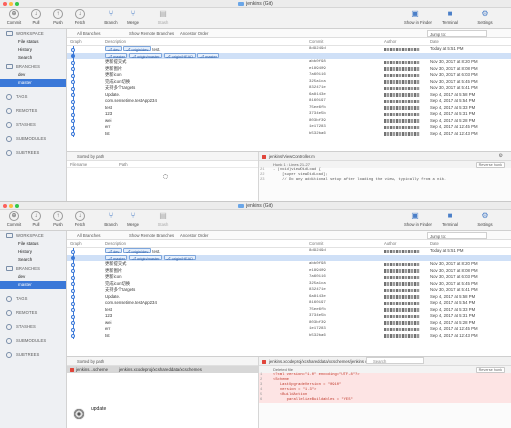  Describe the element at coordinates (163, 215) in the screenshot. I see `stash-icon: ▤` at that location.